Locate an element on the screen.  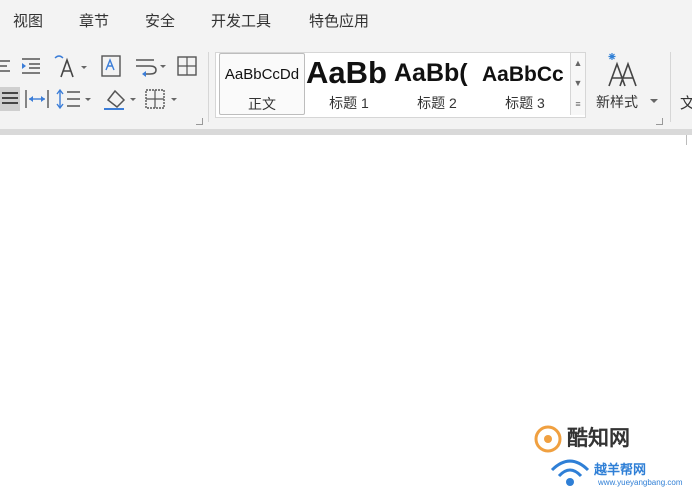
menu-chapter: 章节 is located at coordinates (94, 20).